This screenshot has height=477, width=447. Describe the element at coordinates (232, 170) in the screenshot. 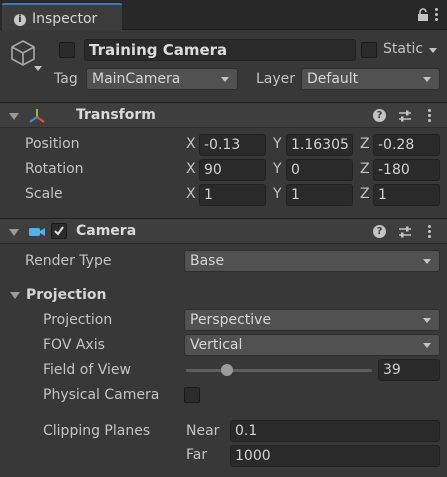

I see `rotation-x-field: 90` at that location.